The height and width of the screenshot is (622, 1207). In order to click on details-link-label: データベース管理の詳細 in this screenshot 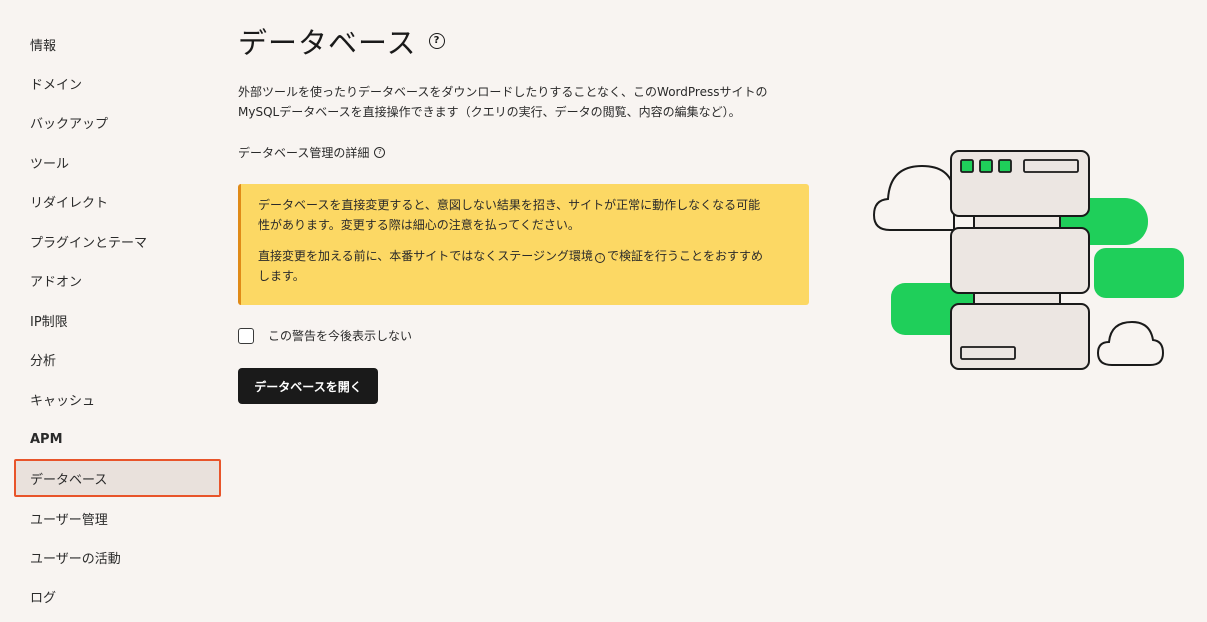, I will do `click(304, 153)`.